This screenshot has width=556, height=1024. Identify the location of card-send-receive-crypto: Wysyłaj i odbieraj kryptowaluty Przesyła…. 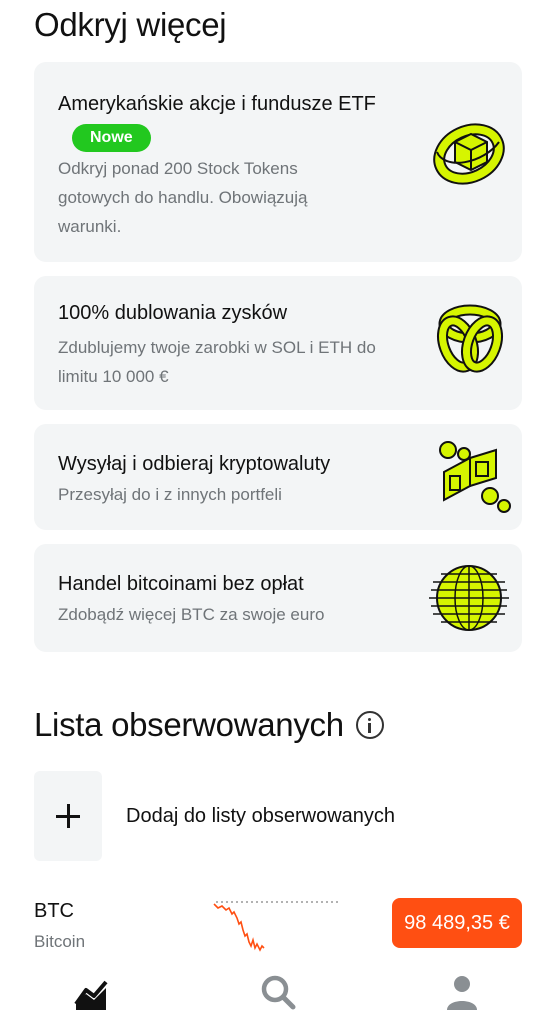
(278, 477).